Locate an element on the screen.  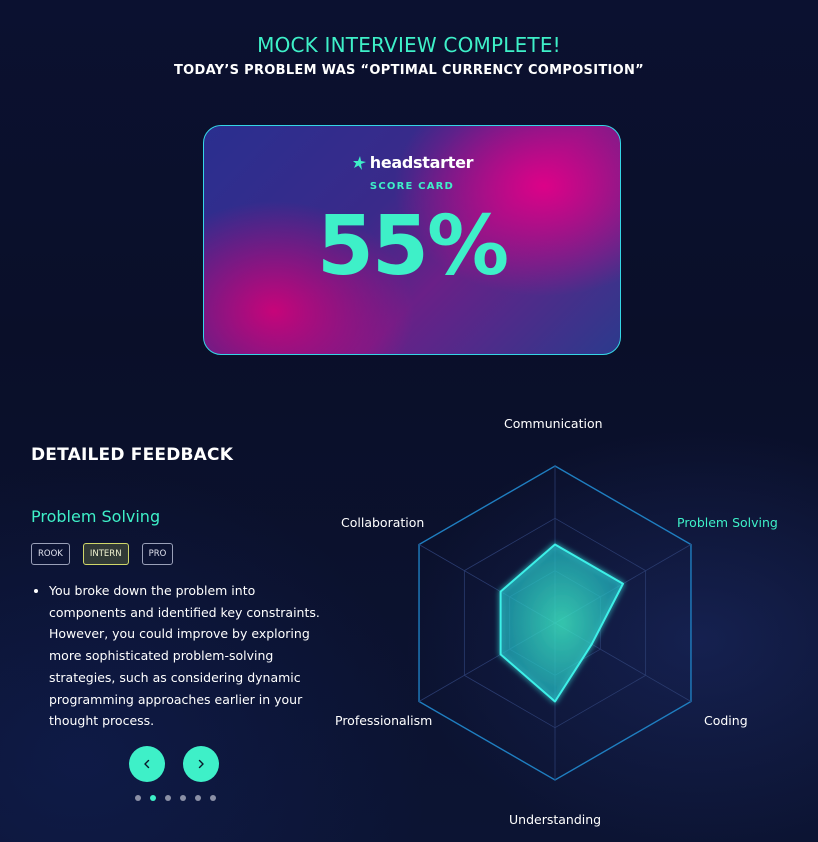
brand-logo: headstarter is located at coordinates (412, 162).